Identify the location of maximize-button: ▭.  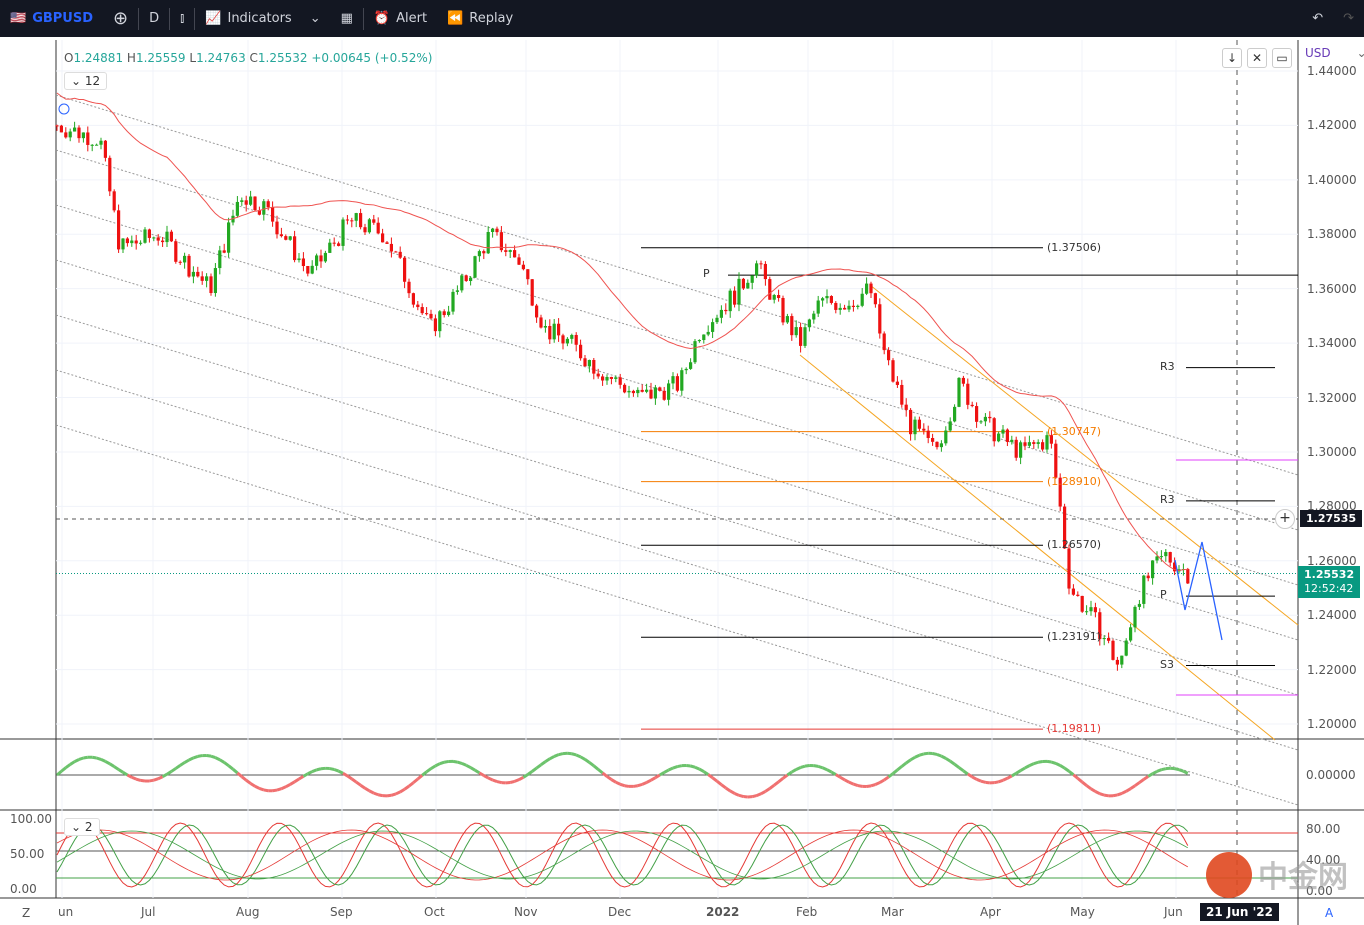
(1282, 58).